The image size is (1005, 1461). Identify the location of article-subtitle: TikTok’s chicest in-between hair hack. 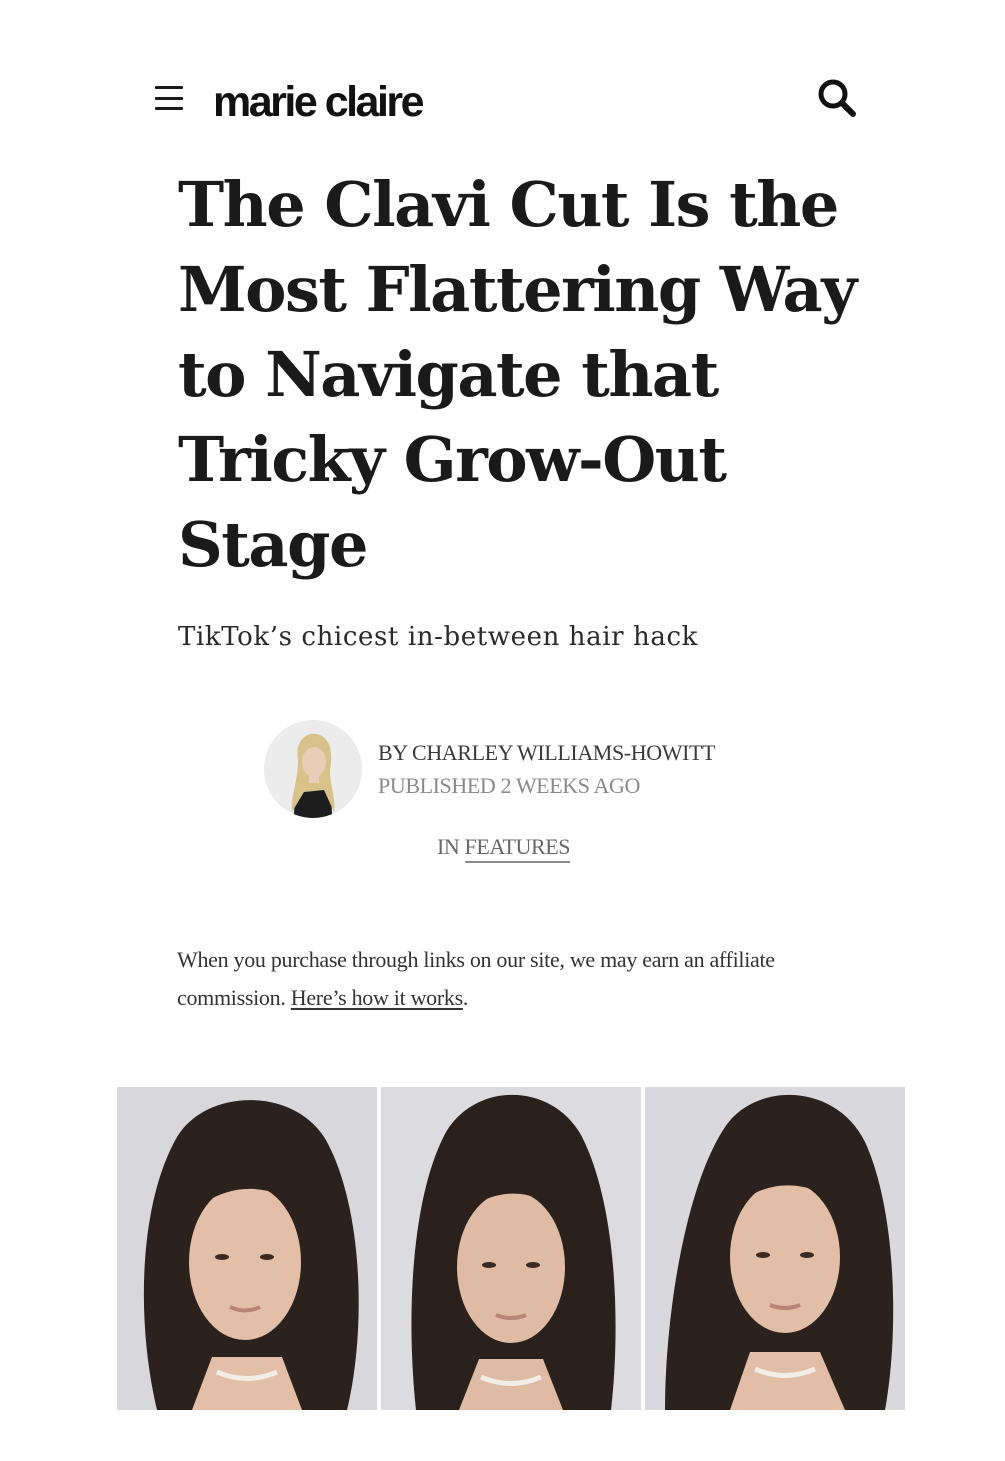
(438, 637).